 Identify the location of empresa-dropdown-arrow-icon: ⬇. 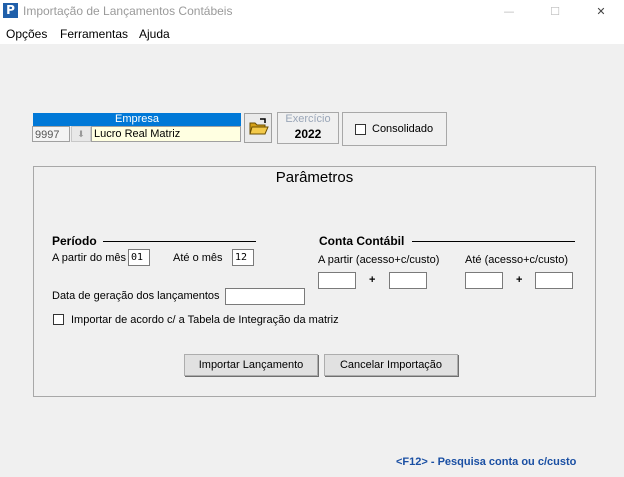
(81, 134).